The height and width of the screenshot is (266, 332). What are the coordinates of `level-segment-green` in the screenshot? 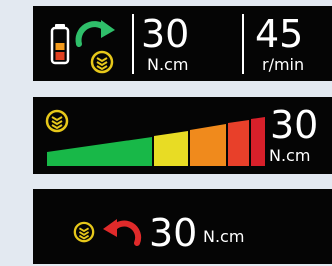 It's located at (99, 151).